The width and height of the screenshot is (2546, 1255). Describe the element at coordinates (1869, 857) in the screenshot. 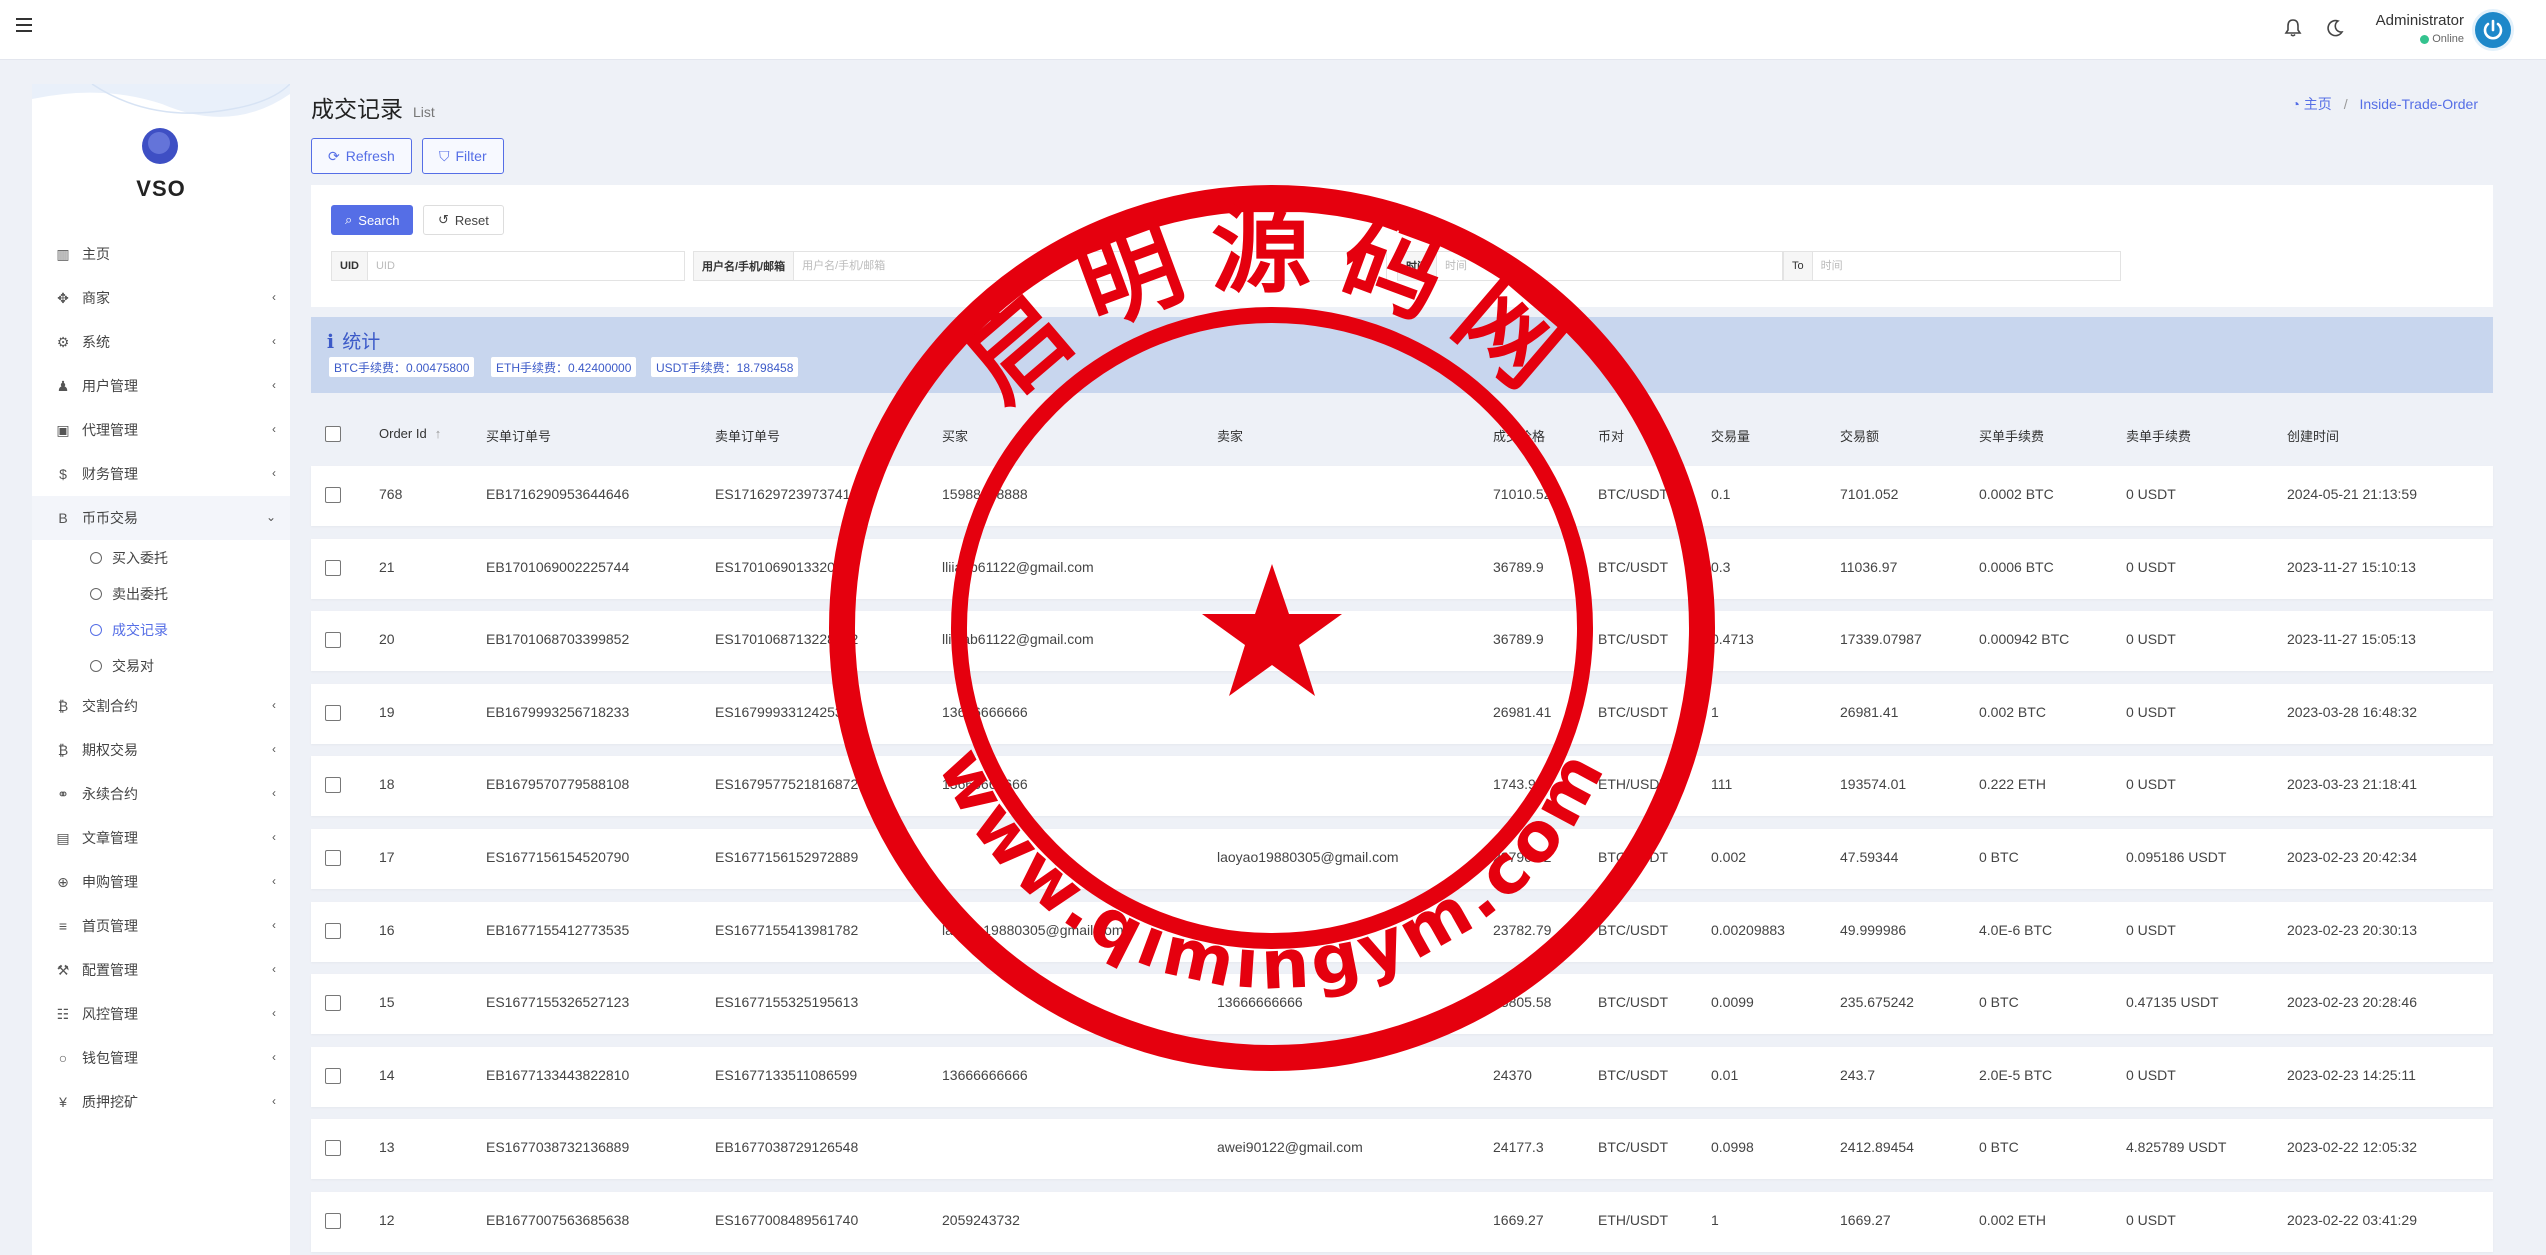

I see `cell-amount: 47.59344` at that location.